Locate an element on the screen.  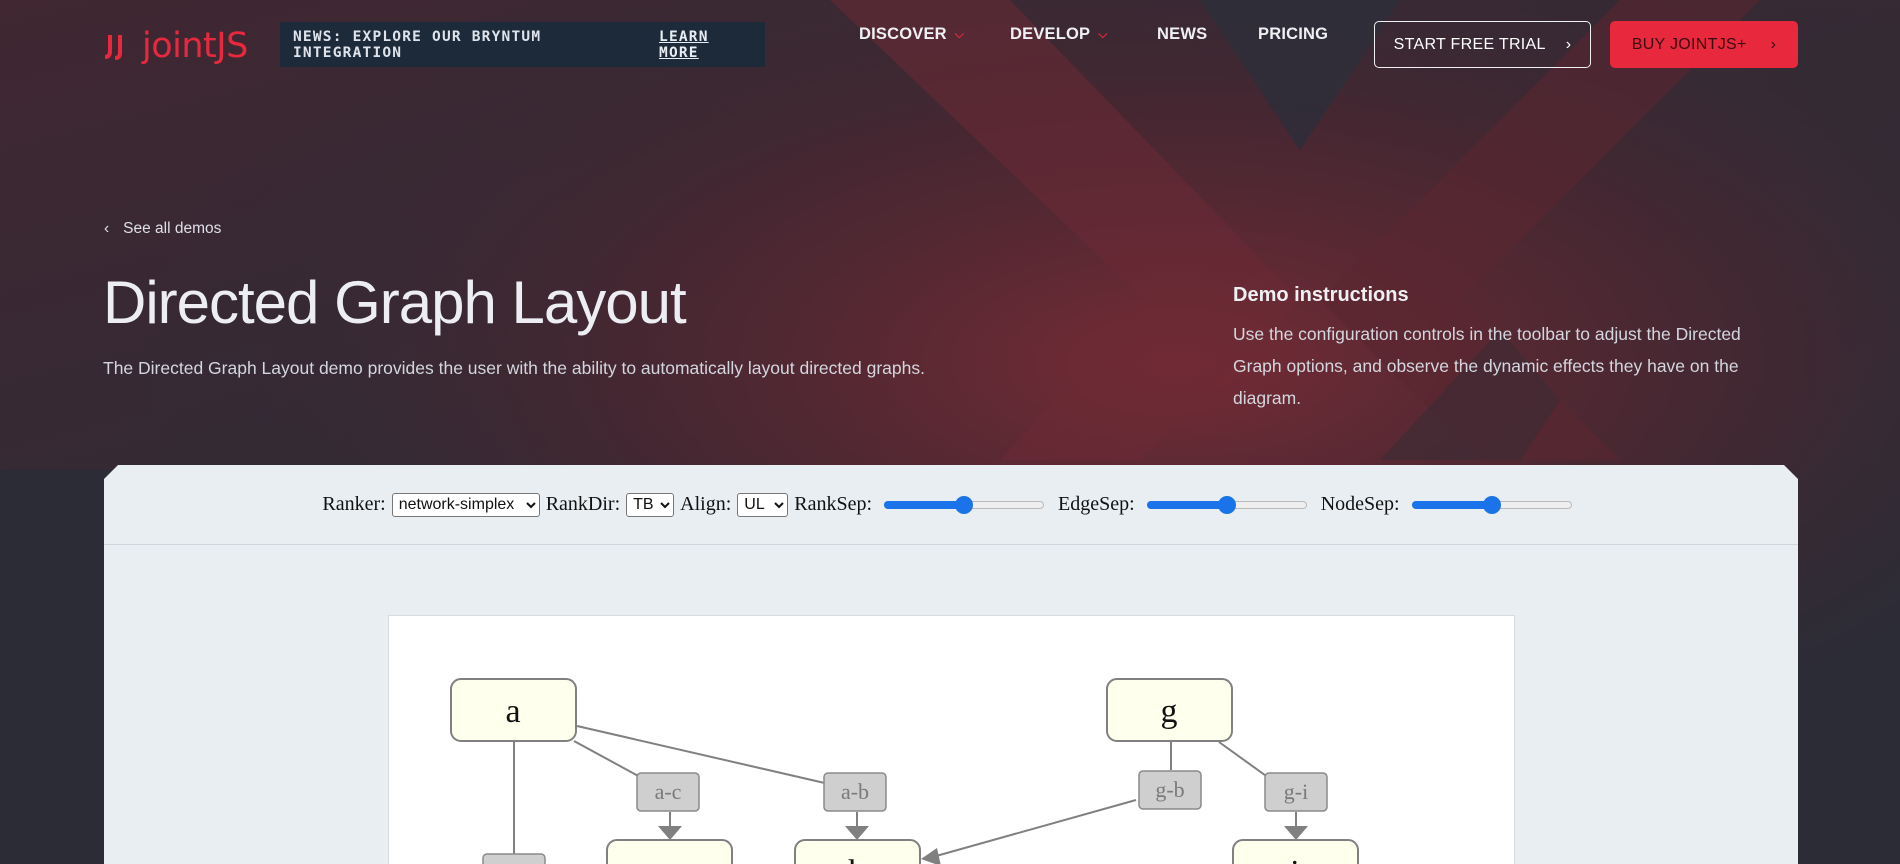
rankdir-control: RankDir: TB is located at coordinates (610, 504).